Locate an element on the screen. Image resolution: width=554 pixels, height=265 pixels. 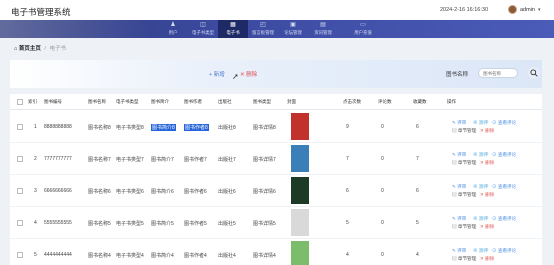
row-publisher: 出版社4 is located at coordinates (227, 256).